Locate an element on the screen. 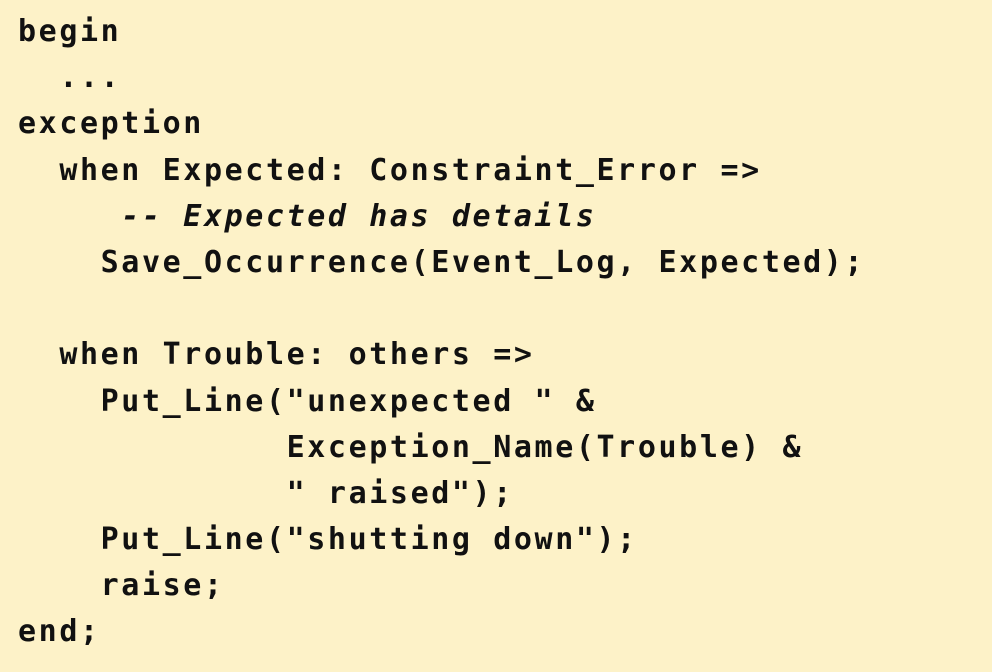  code-line-when-expected: when Expected: Constraint_Error => is located at coordinates (390, 170).